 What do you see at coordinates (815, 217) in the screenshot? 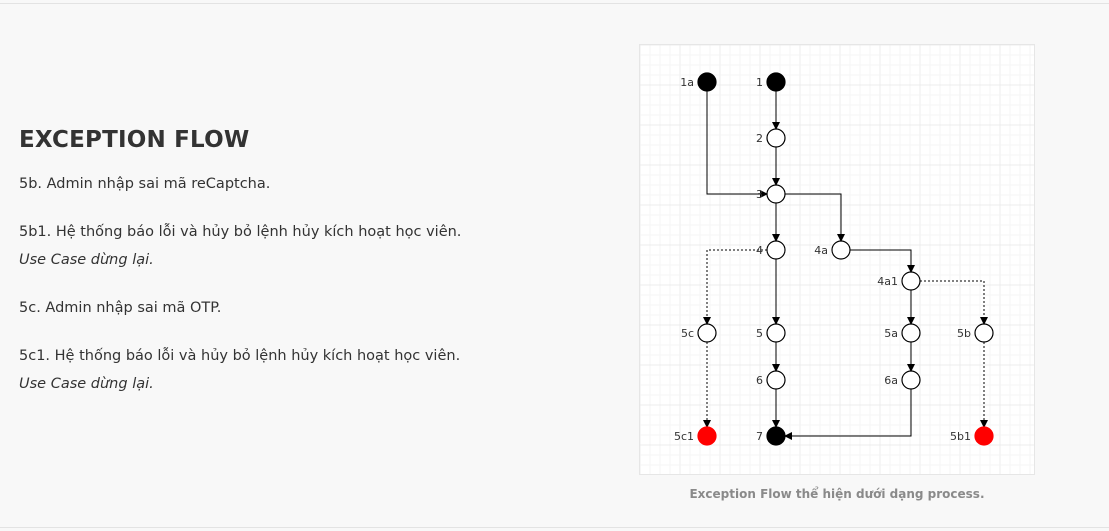
I see `edge-3-to-4a` at bounding box center [815, 217].